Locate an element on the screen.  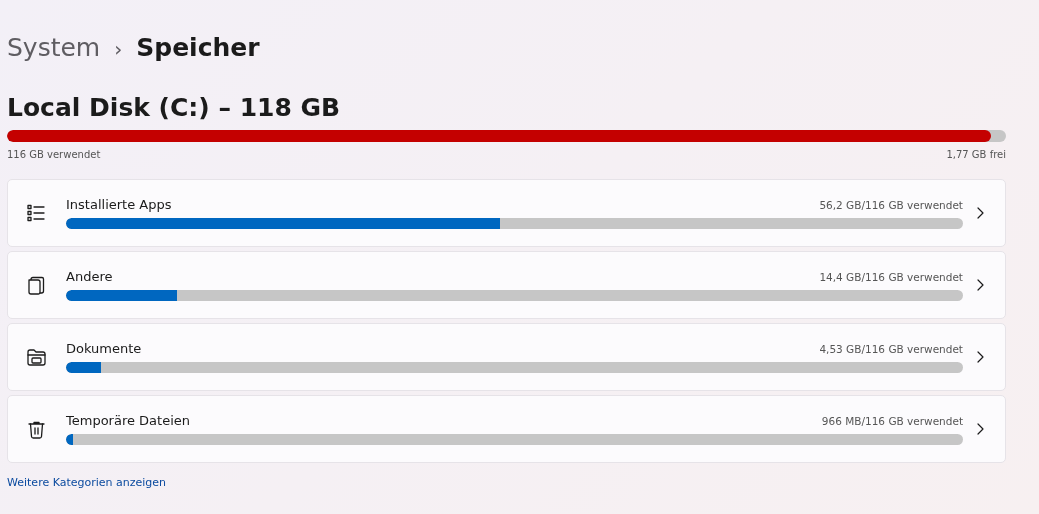
folder-icon is located at coordinates (36, 357).